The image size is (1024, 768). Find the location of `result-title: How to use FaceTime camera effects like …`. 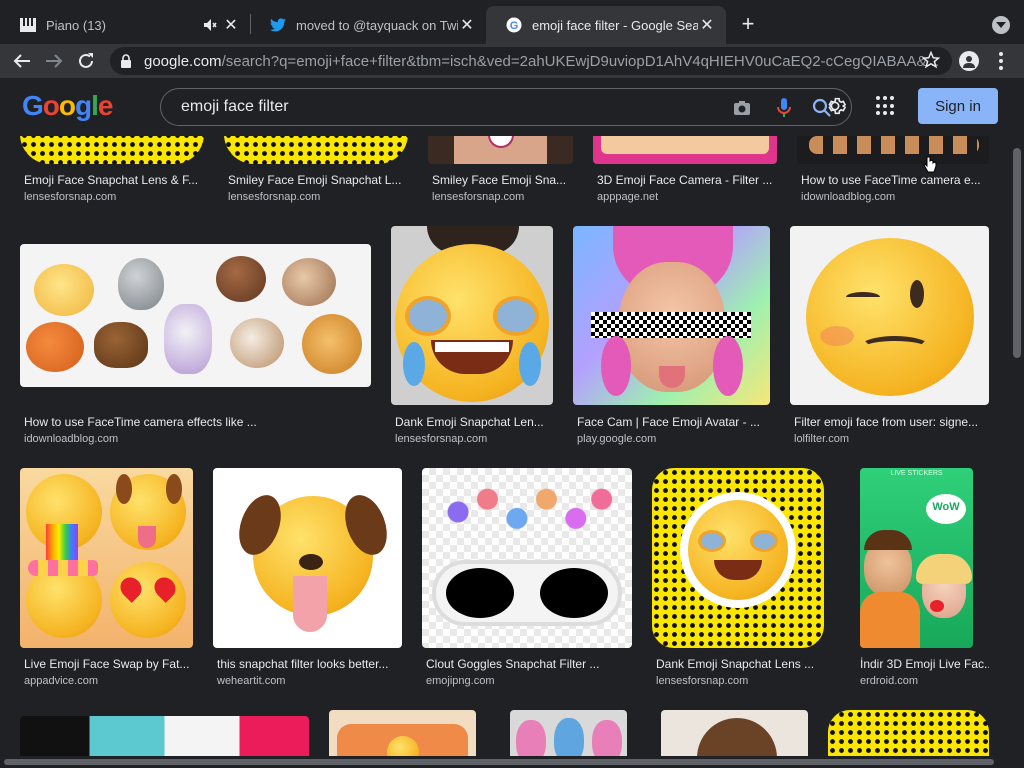

result-title: How to use FaceTime camera effects like … is located at coordinates (196, 422).